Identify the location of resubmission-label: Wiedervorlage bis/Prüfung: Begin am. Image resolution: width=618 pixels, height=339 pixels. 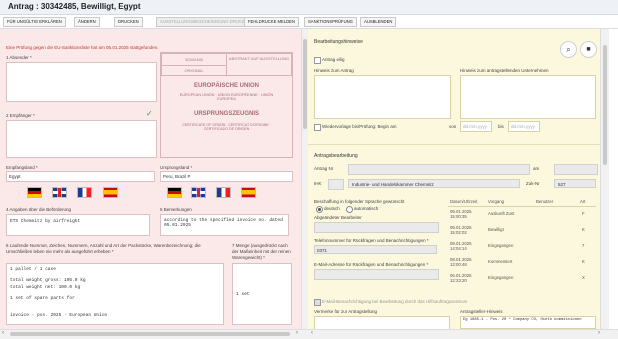
(359, 126).